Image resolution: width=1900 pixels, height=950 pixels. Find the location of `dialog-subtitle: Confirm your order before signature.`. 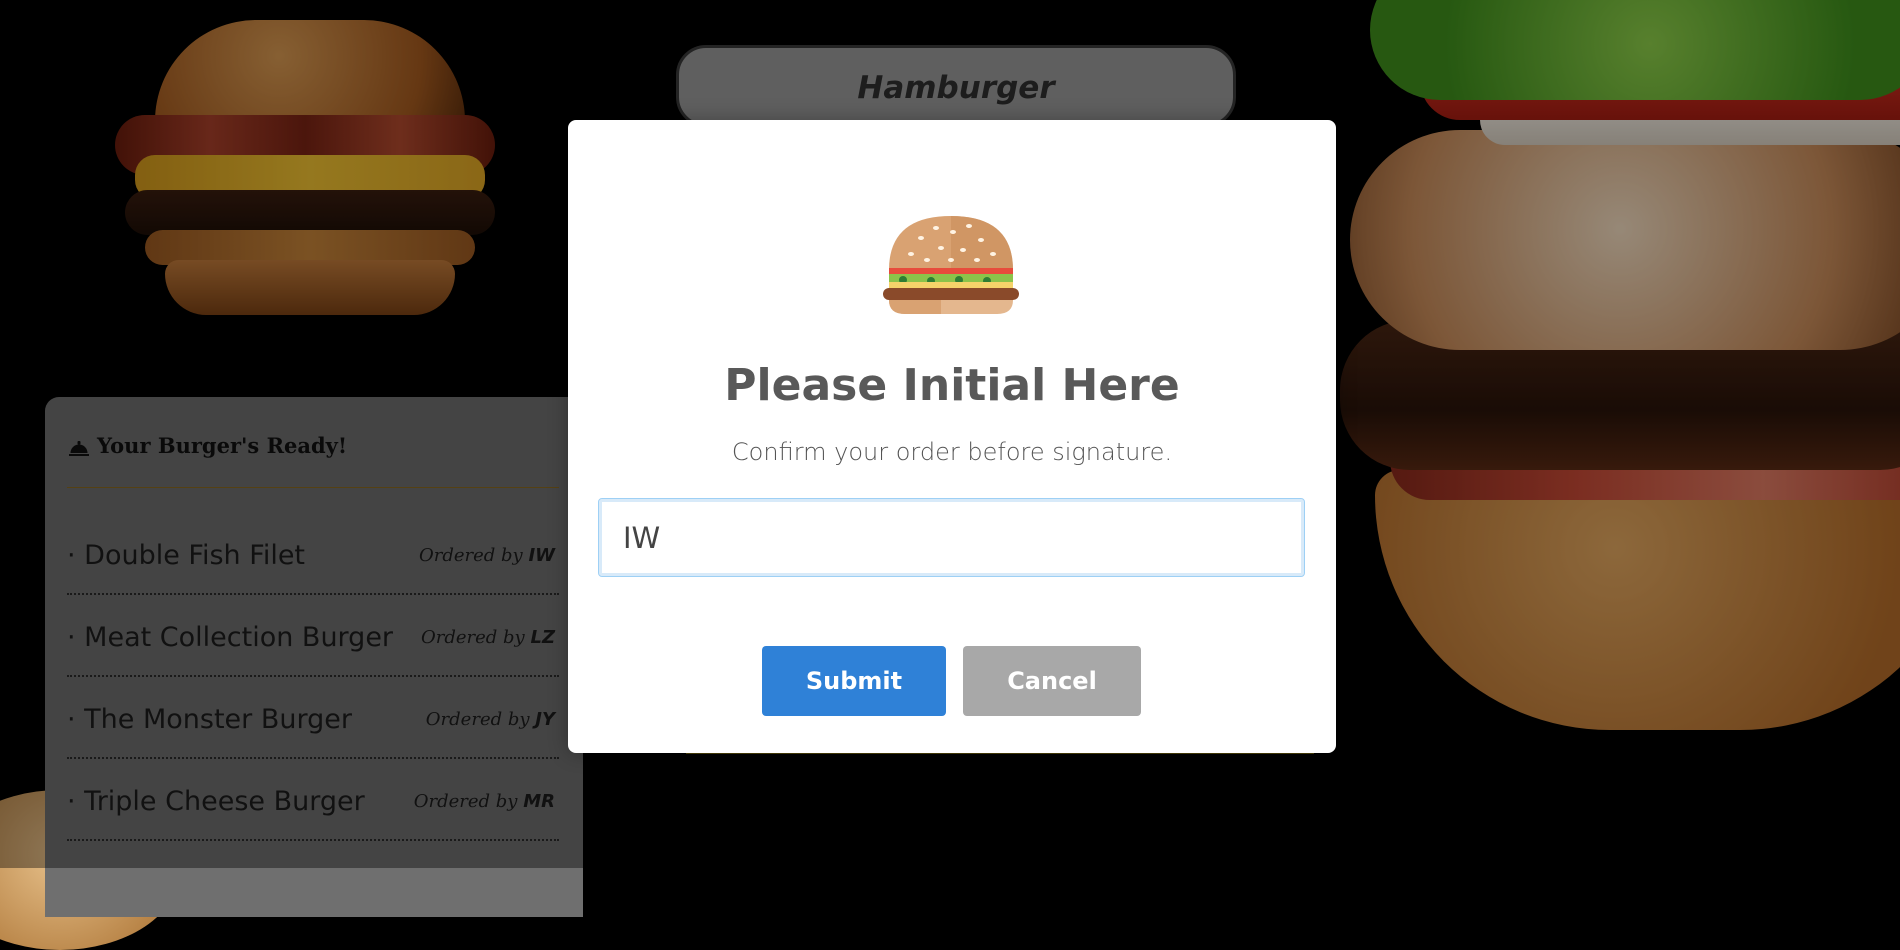

dialog-subtitle: Confirm your order before signature. is located at coordinates (952, 452).